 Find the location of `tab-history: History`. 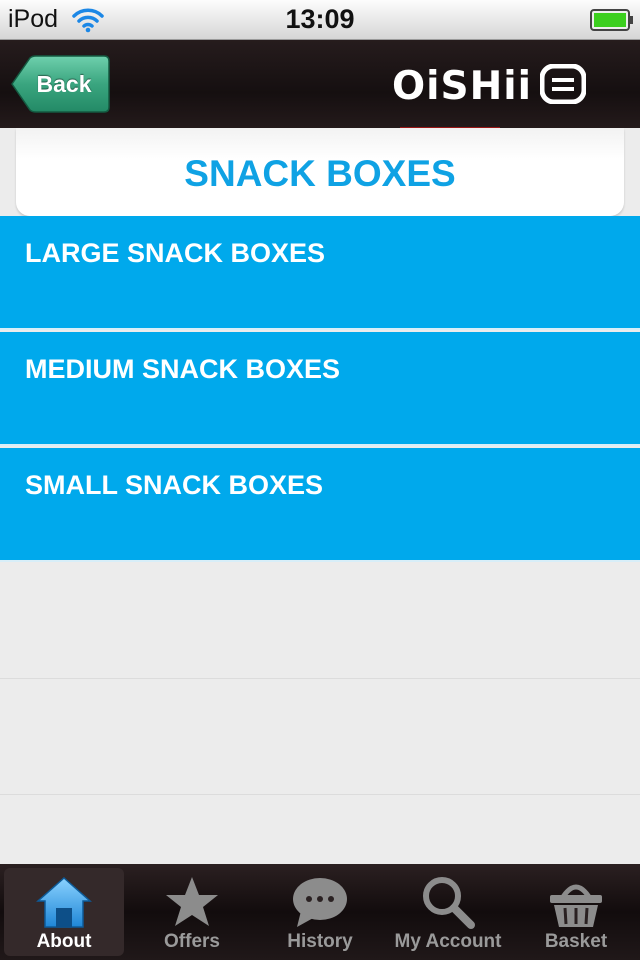

tab-history: History is located at coordinates (320, 912).